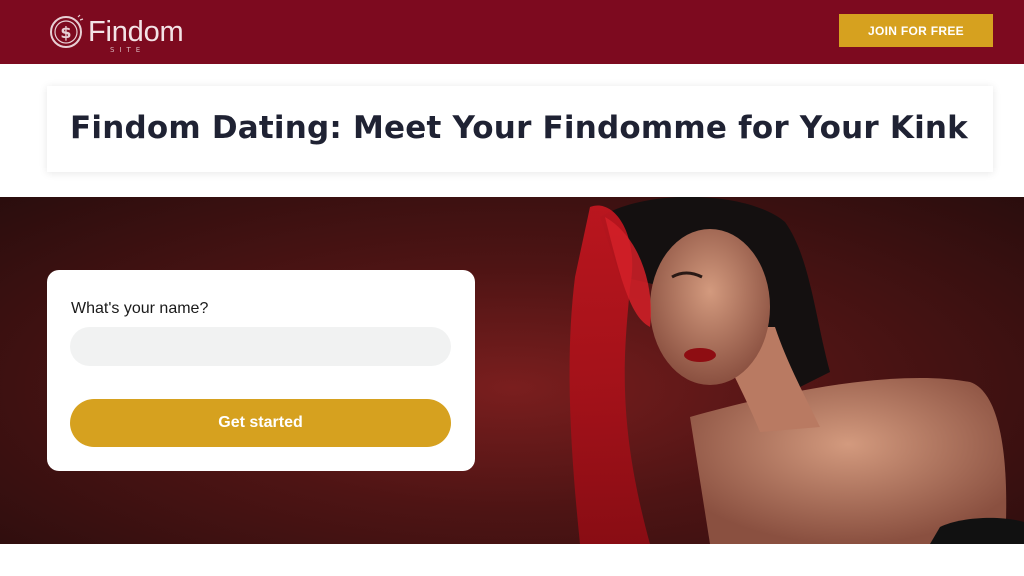 The width and height of the screenshot is (1024, 576). Describe the element at coordinates (140, 308) in the screenshot. I see `name-field-label: What's your name?` at that location.